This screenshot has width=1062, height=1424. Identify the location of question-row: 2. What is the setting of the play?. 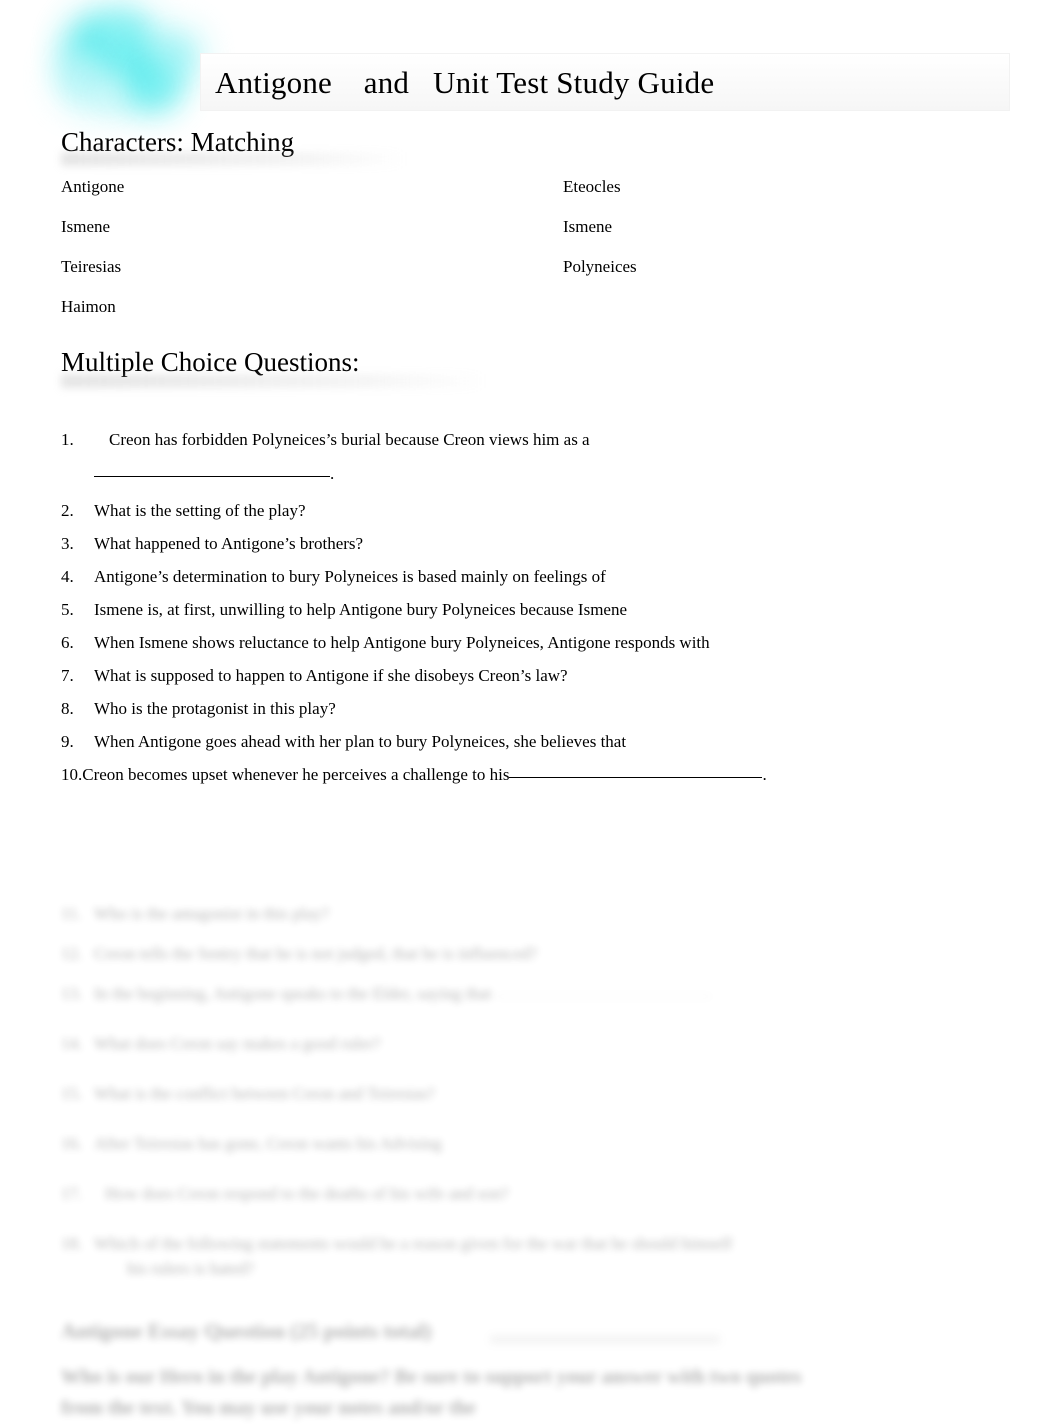
(535, 510).